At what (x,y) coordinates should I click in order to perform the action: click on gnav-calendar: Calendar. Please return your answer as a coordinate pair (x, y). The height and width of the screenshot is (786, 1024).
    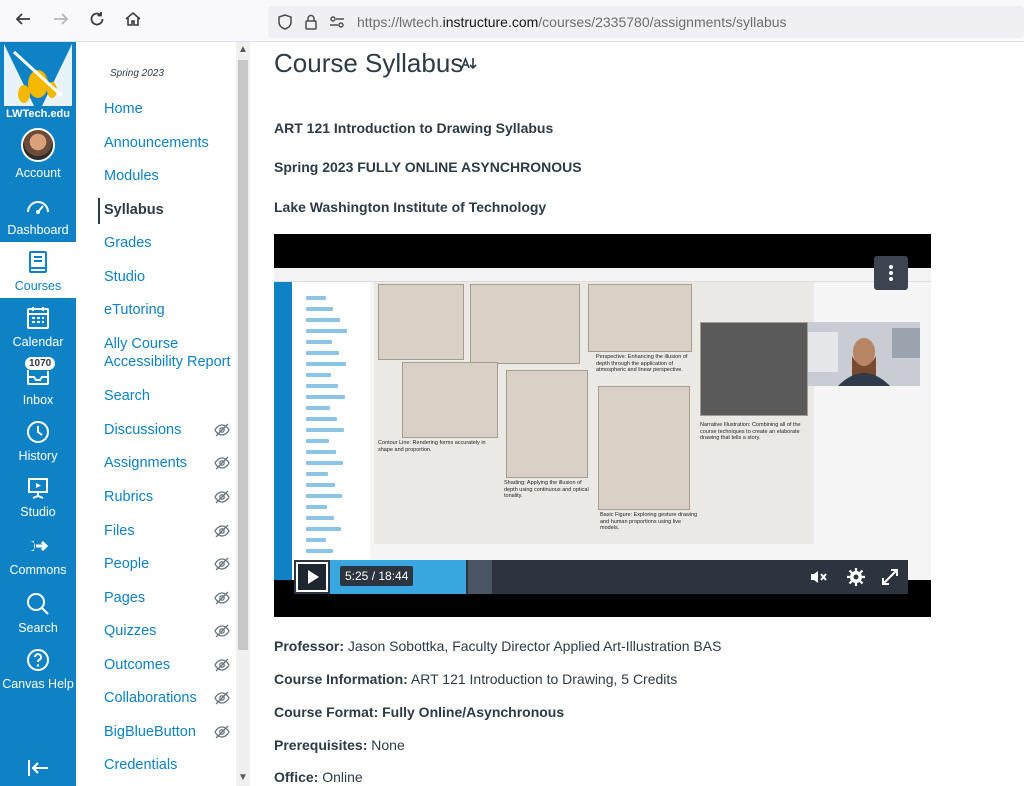
    Looking at the image, I should click on (38, 326).